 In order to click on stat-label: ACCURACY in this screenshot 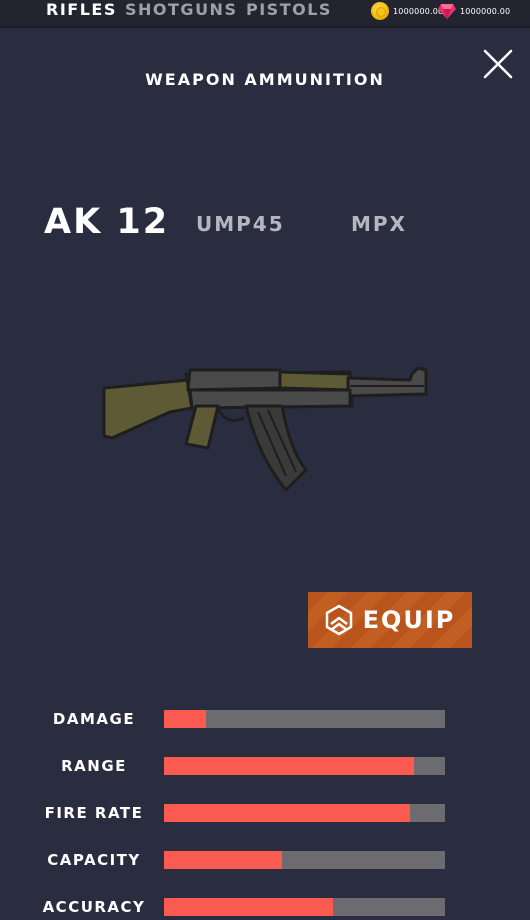, I will do `click(94, 907)`.